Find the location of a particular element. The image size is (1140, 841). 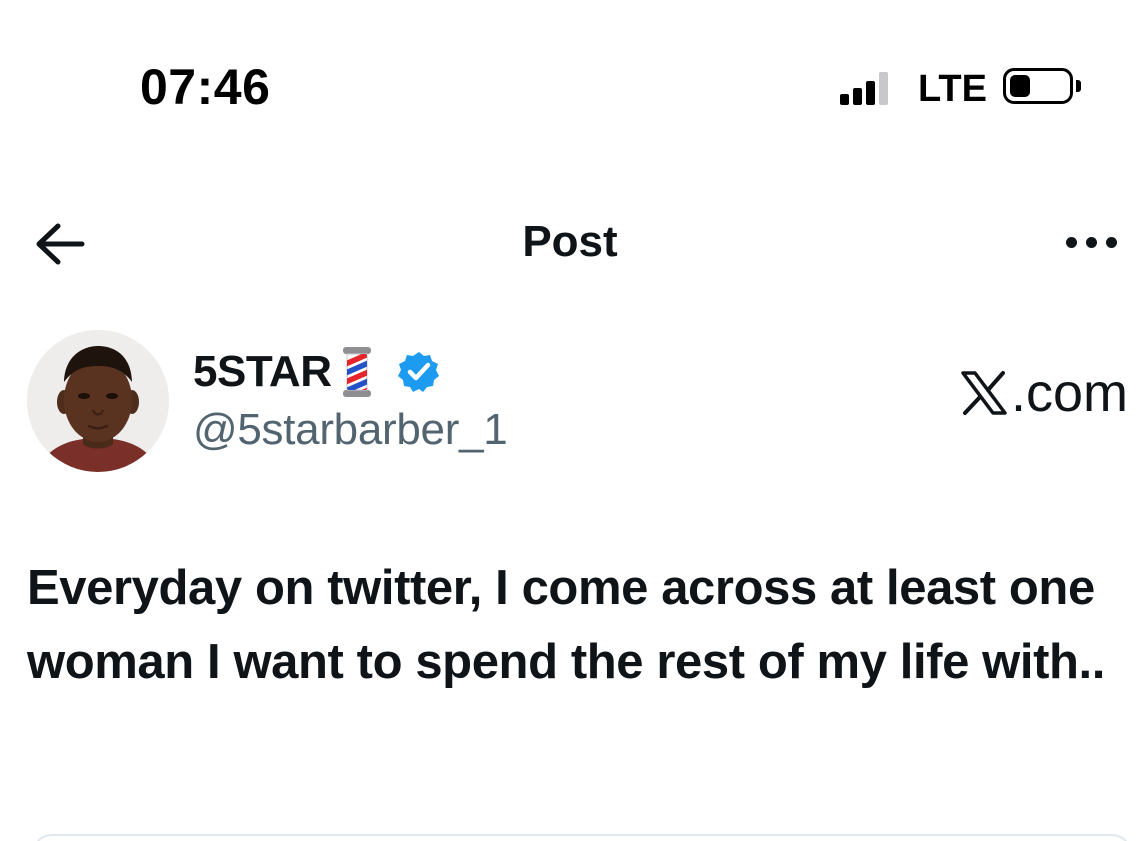

x-com-watermark: .com is located at coordinates (1043, 393).